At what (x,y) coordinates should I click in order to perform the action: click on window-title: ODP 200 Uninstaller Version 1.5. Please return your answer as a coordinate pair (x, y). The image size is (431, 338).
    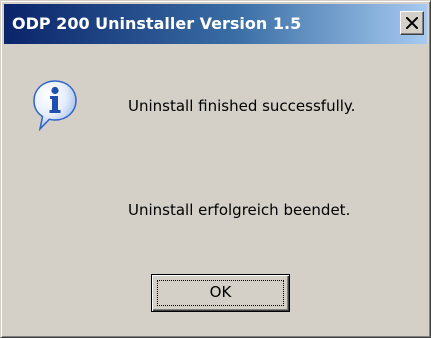
    Looking at the image, I should click on (157, 23).